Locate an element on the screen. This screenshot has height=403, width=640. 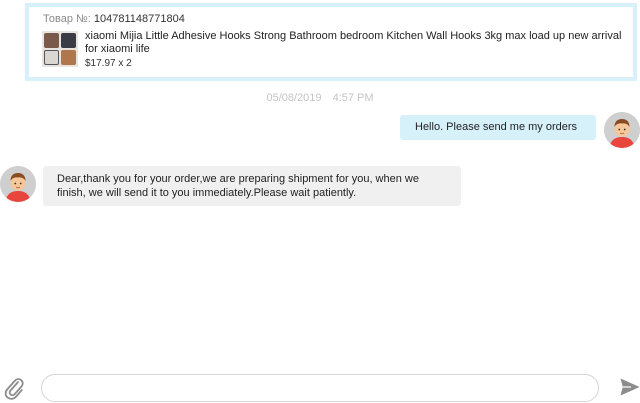
order-number-row: Товар №: 104781148771804 is located at coordinates (114, 19).